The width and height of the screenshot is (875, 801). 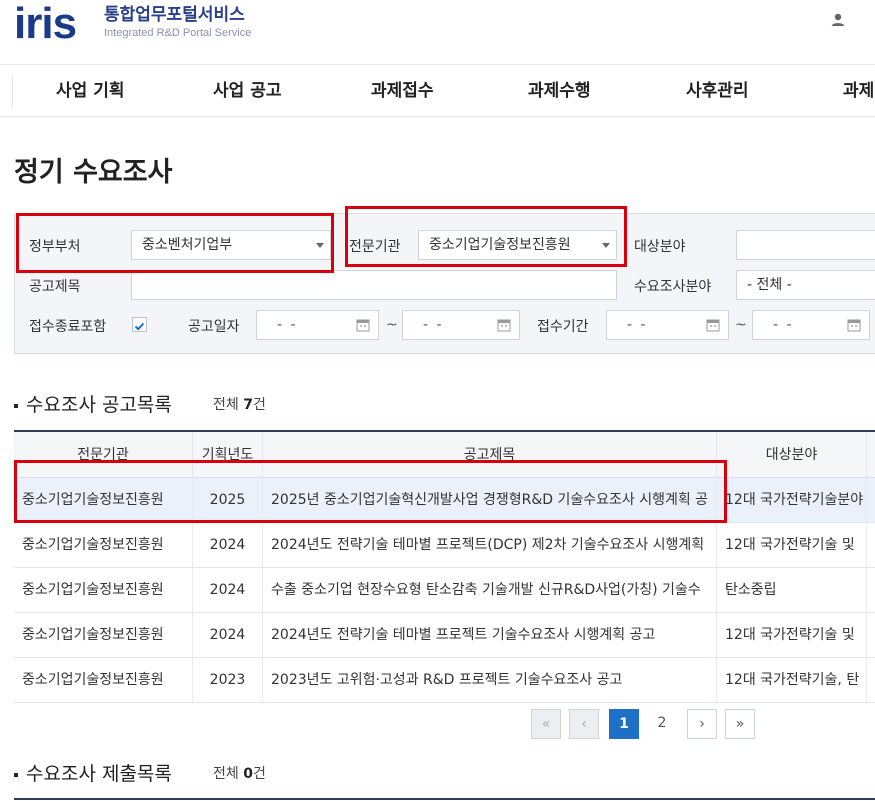 I want to click on receipt-date-start: - -, so click(x=667, y=325).